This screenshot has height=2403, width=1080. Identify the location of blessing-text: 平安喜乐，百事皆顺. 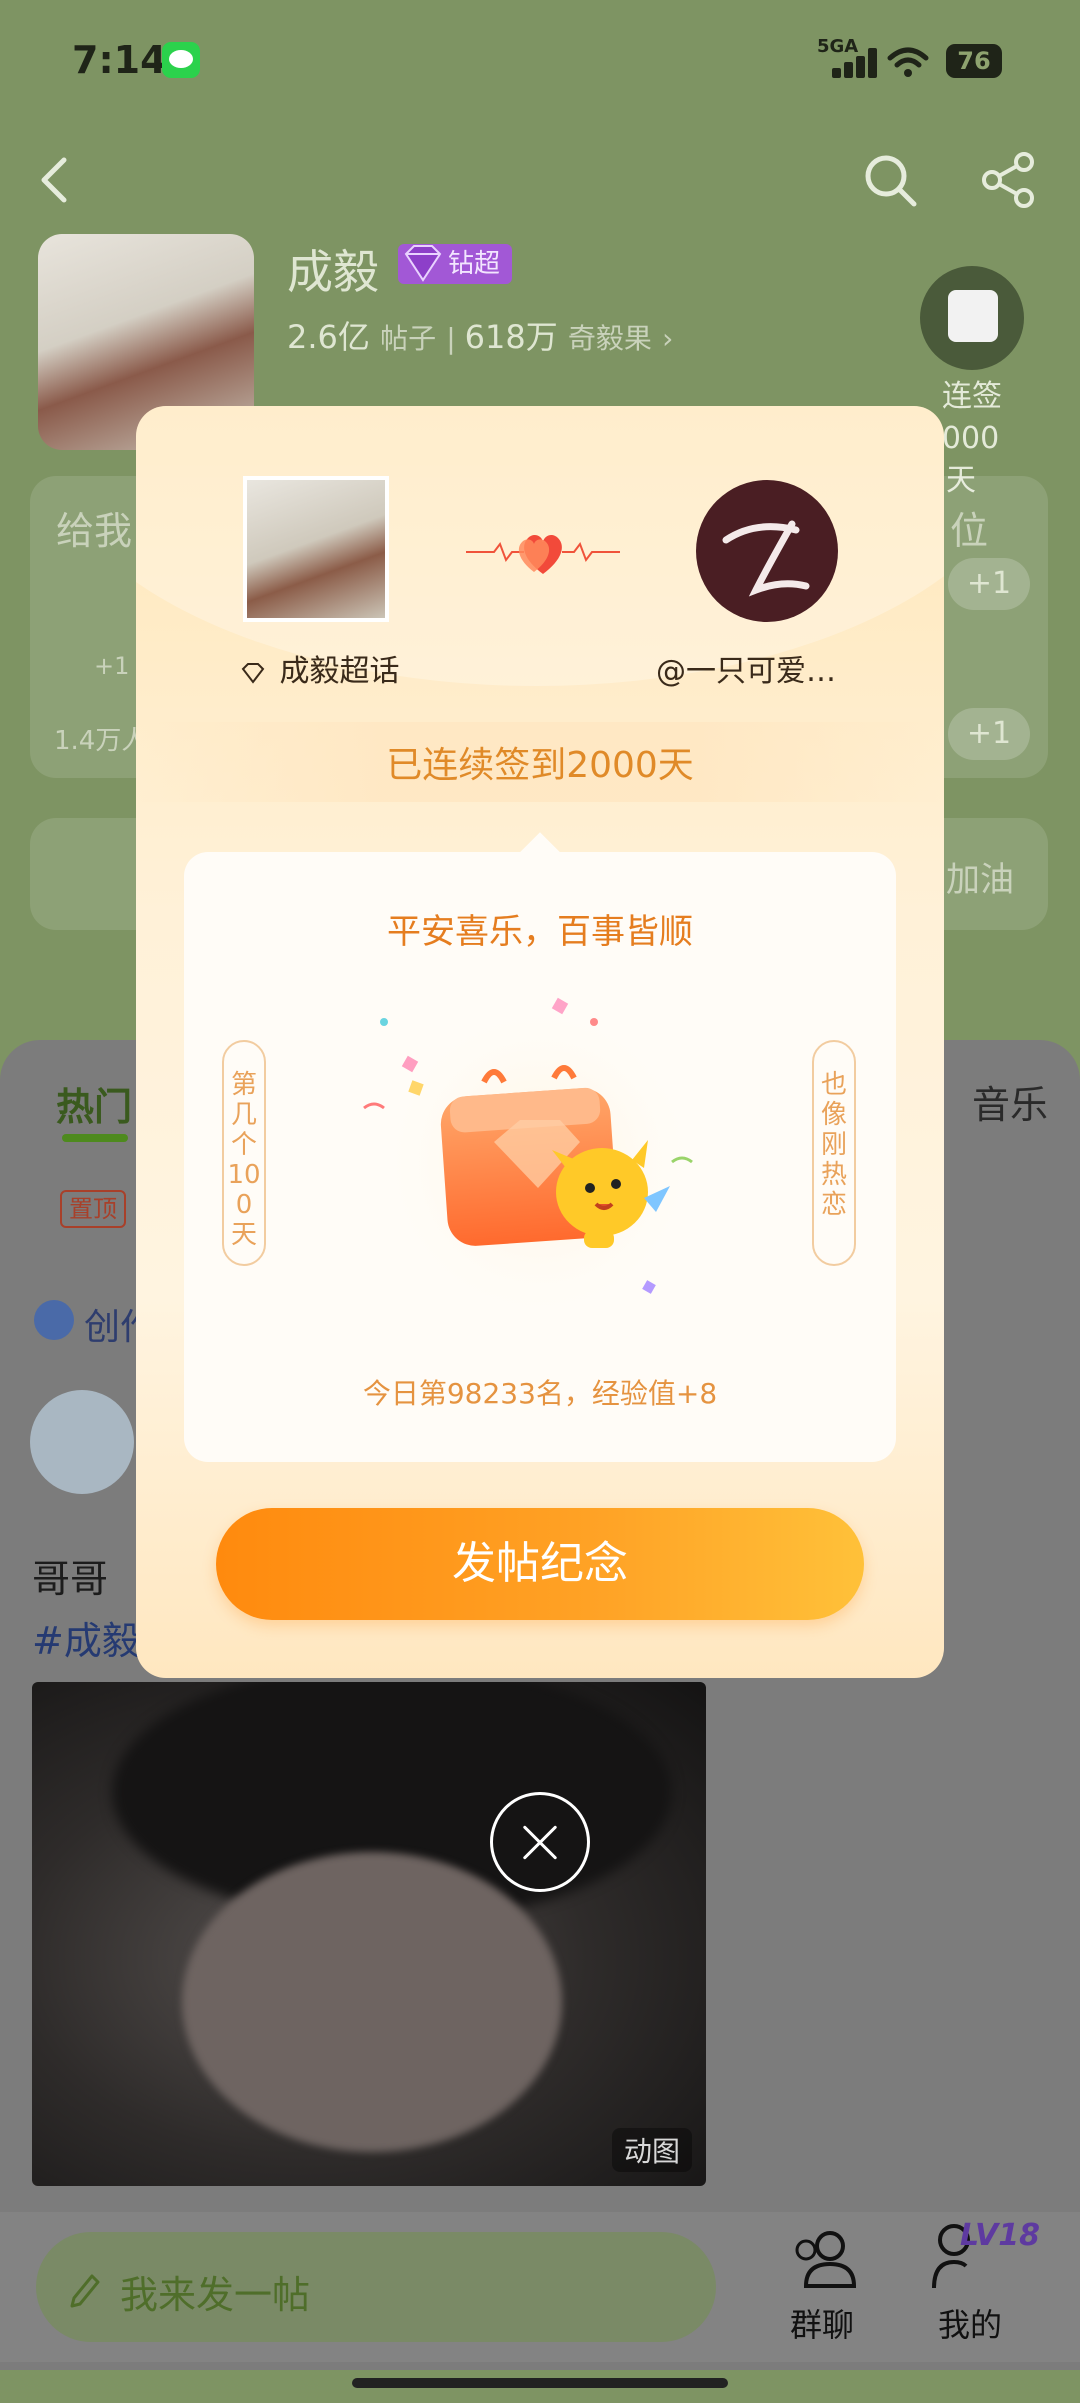
(540, 932).